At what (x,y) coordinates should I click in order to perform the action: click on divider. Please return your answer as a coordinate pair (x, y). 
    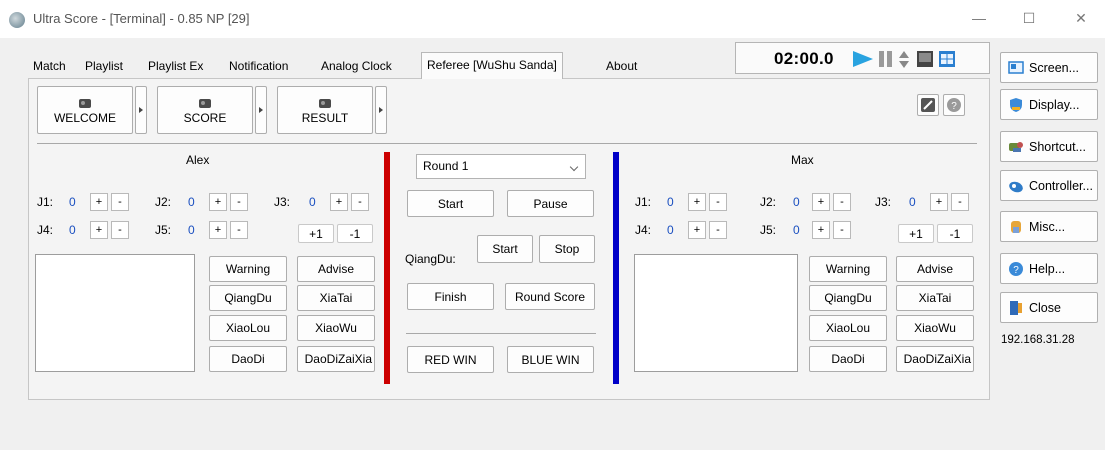
    Looking at the image, I should click on (507, 143).